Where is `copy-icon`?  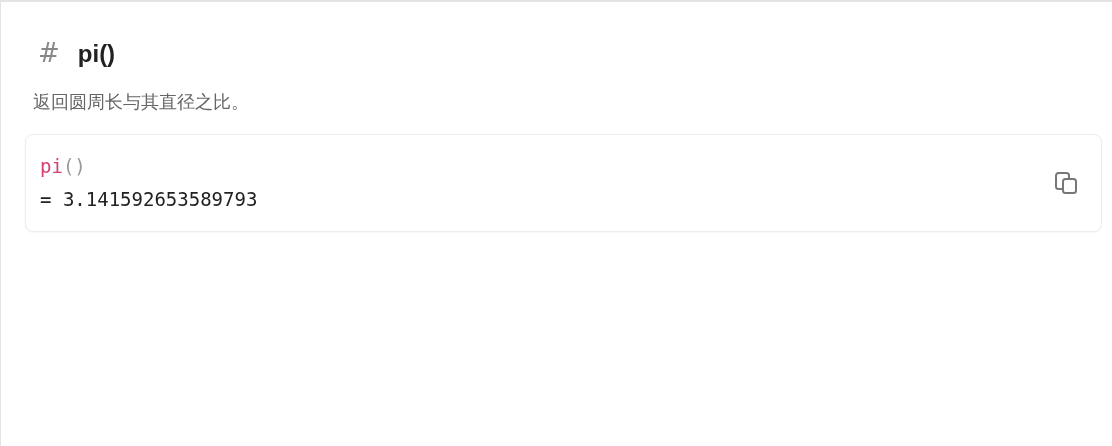 copy-icon is located at coordinates (1066, 183).